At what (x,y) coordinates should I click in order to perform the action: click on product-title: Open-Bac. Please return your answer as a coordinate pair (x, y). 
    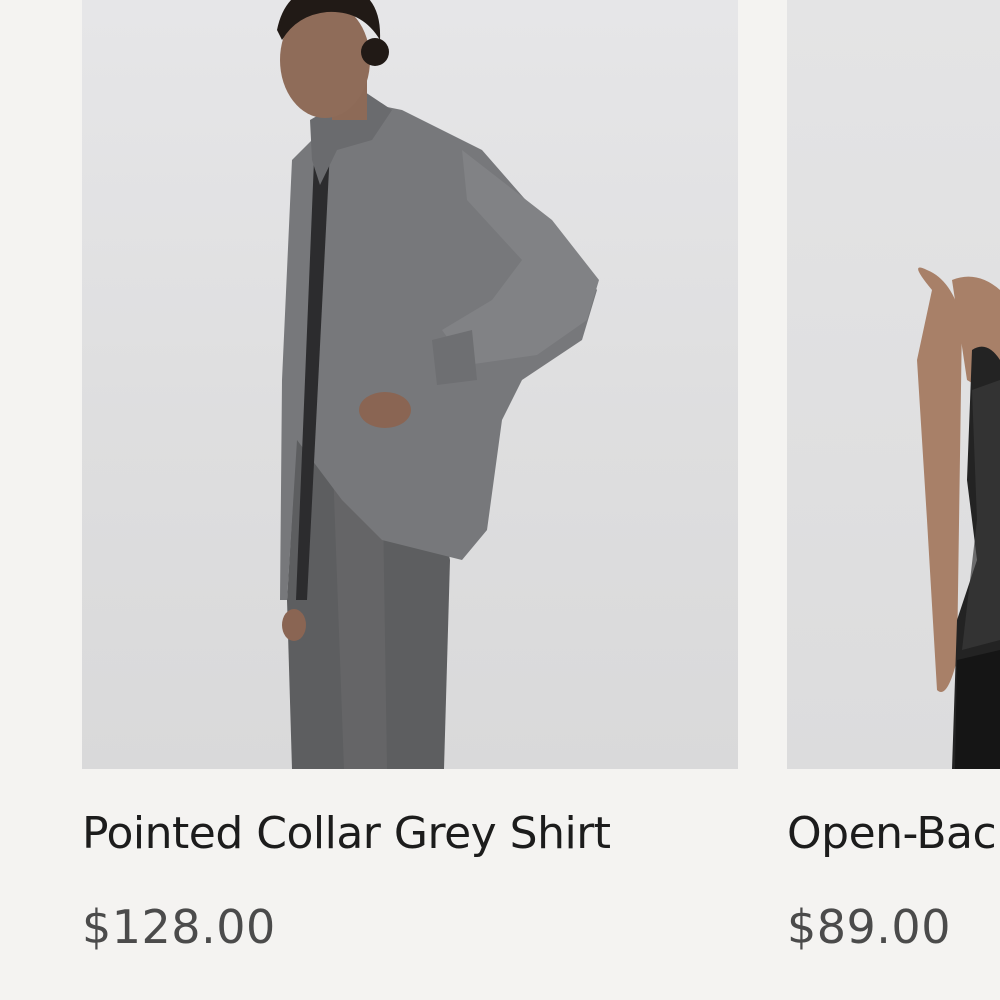
    Looking at the image, I should click on (892, 834).